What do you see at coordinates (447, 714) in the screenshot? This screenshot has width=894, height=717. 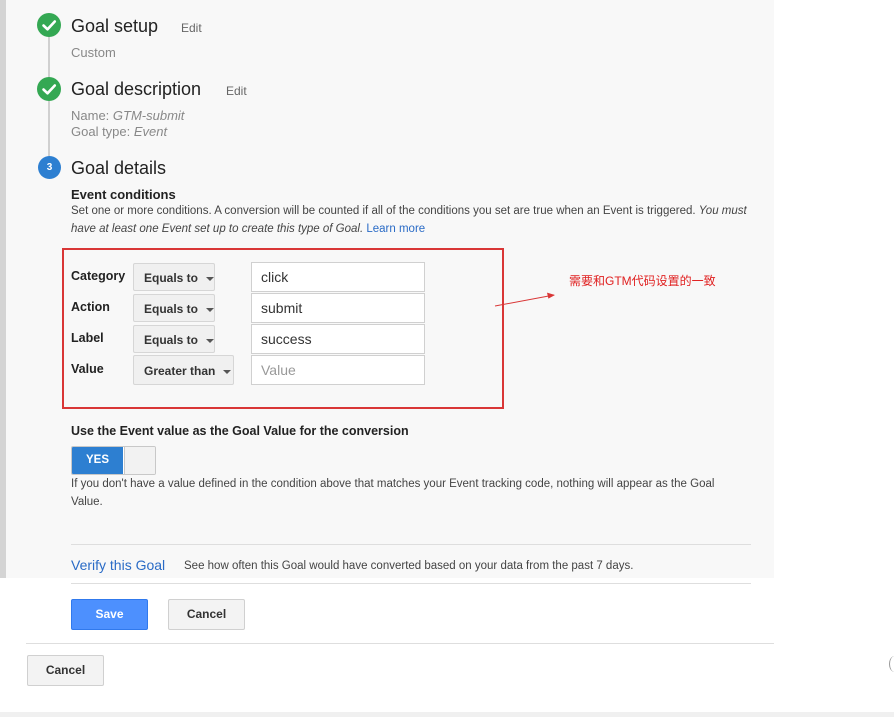 I see `bottom-strip` at bounding box center [447, 714].